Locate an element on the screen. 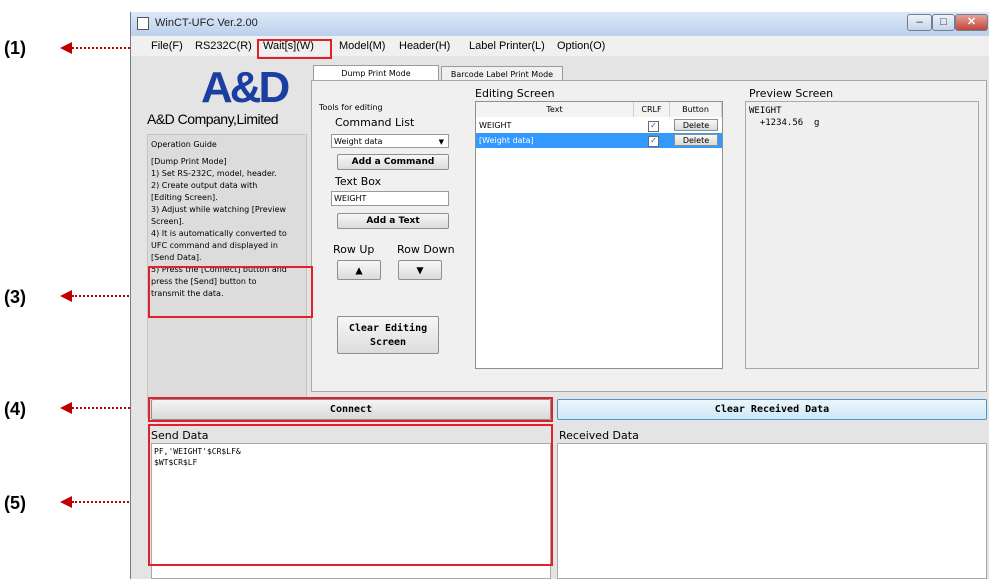  maximize-button: □ is located at coordinates (943, 22).